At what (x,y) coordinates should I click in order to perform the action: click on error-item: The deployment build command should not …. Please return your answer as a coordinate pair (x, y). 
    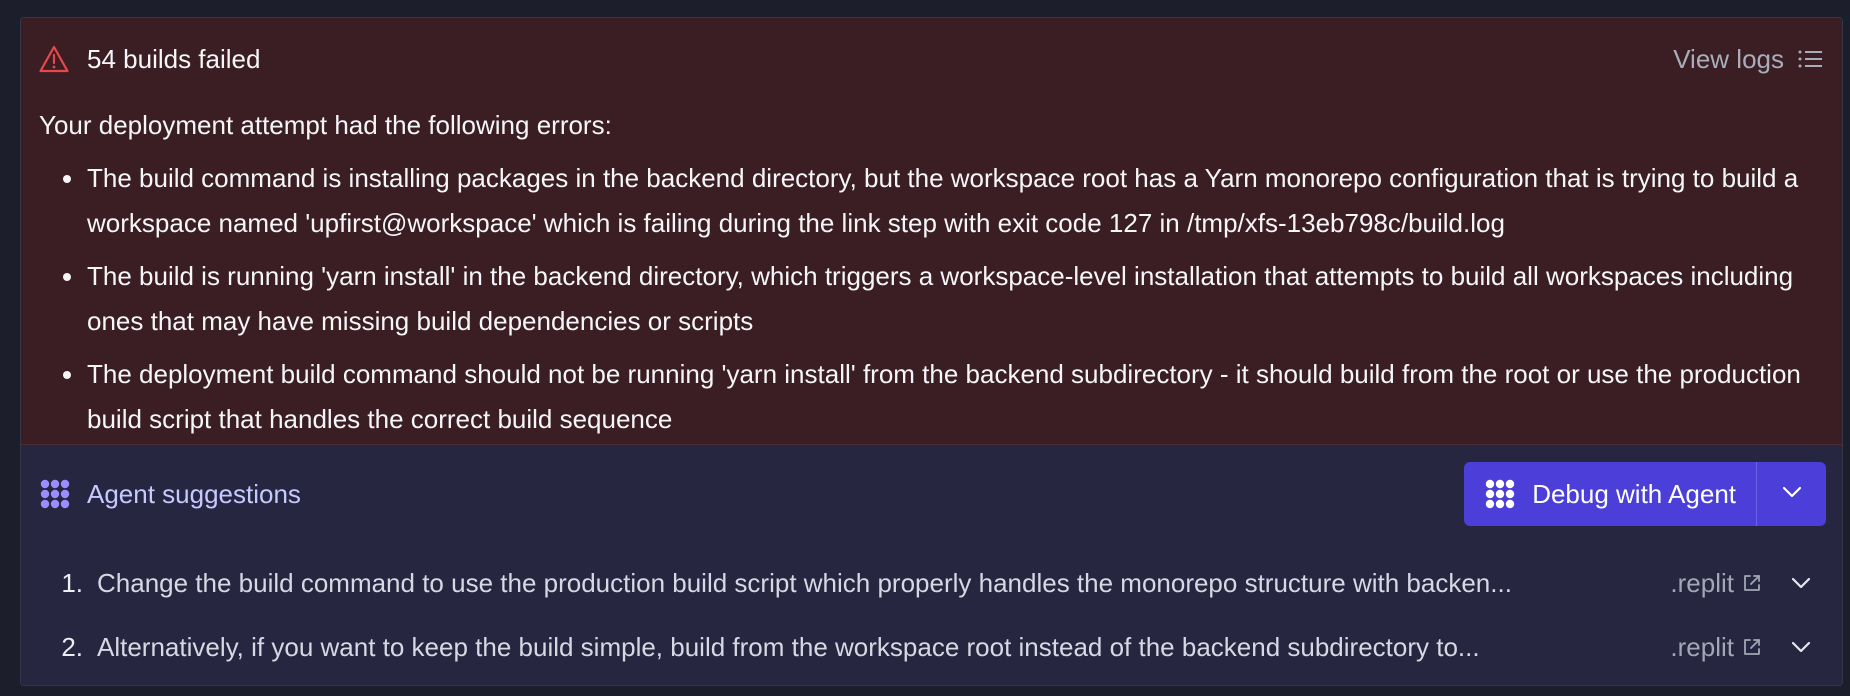
    Looking at the image, I should click on (943, 397).